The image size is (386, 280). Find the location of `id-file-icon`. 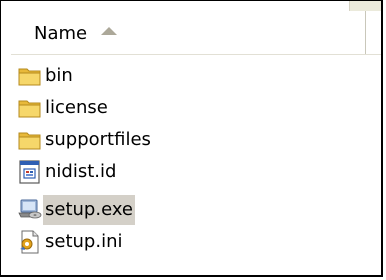

id-file-icon is located at coordinates (30, 172).